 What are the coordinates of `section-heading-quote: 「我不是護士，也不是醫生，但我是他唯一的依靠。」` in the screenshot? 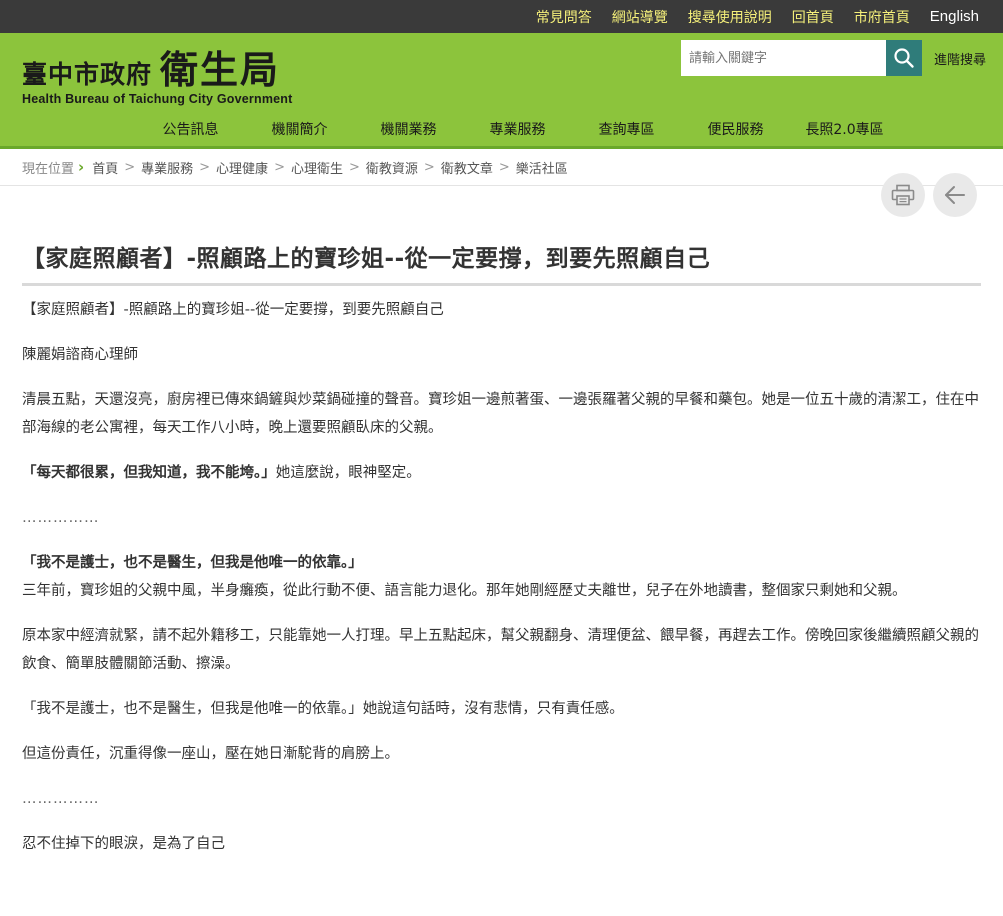 It's located at (192, 563).